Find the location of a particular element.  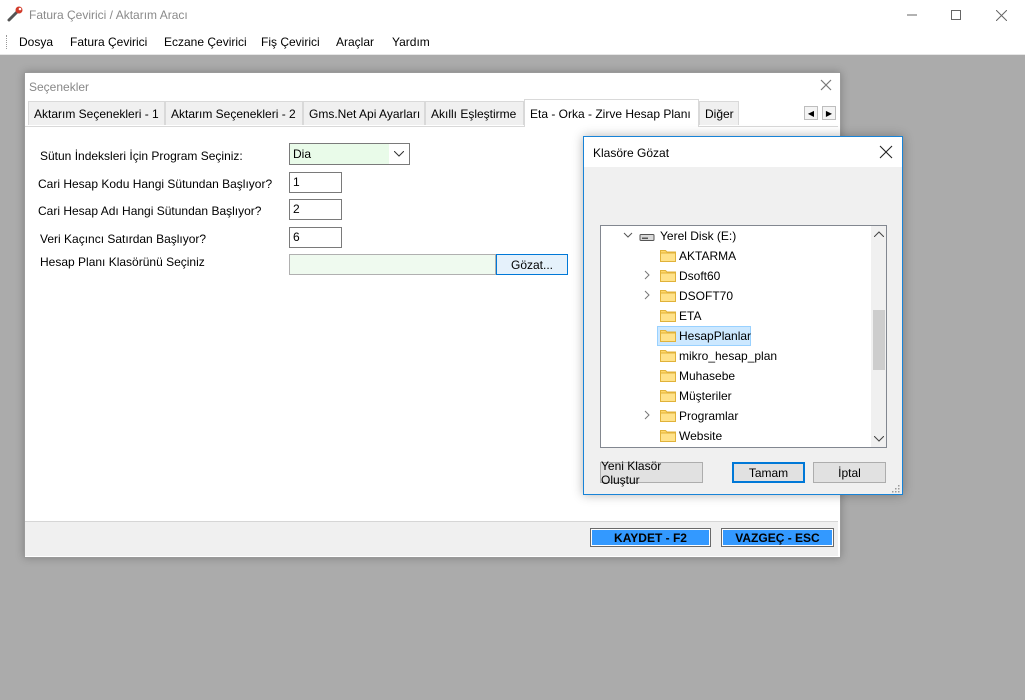

tree-folder-label: Programlar is located at coordinates (709, 416).